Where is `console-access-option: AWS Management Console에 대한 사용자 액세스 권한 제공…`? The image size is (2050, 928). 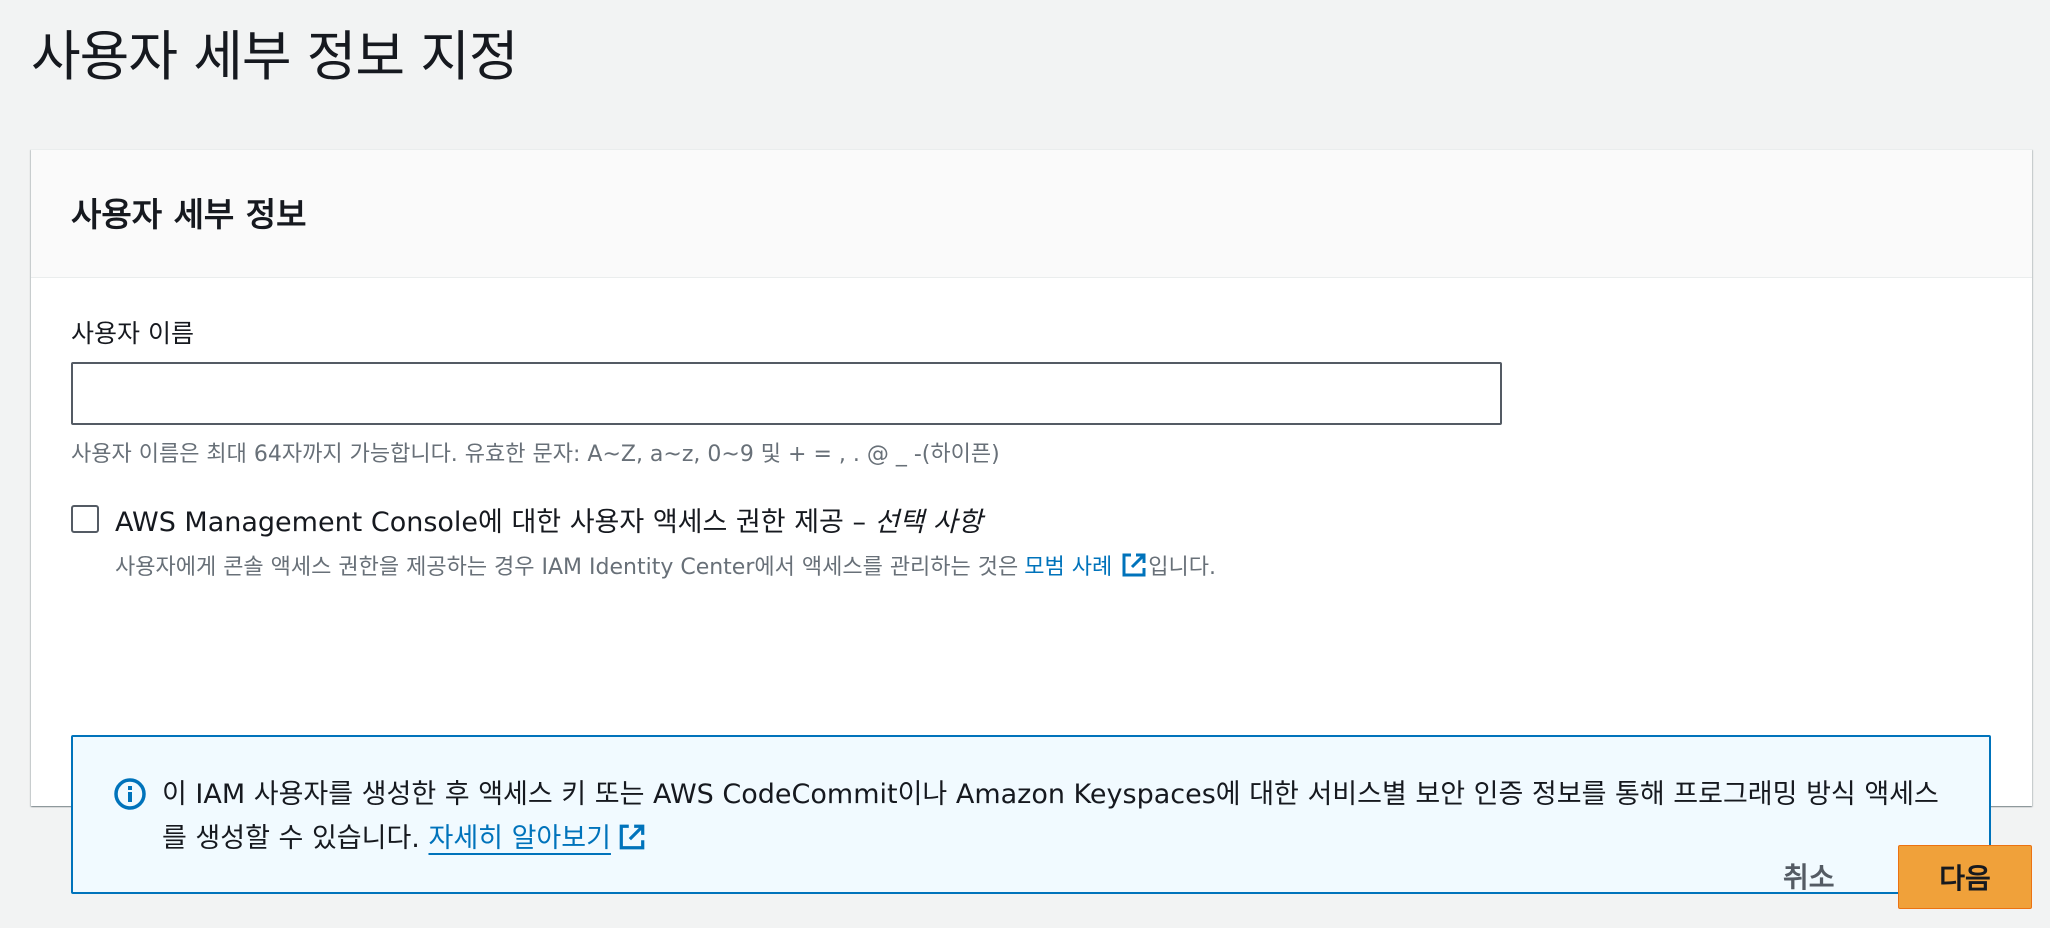
console-access-option: AWS Management Console에 대한 사용자 액세스 권한 제공… is located at coordinates (643, 540).